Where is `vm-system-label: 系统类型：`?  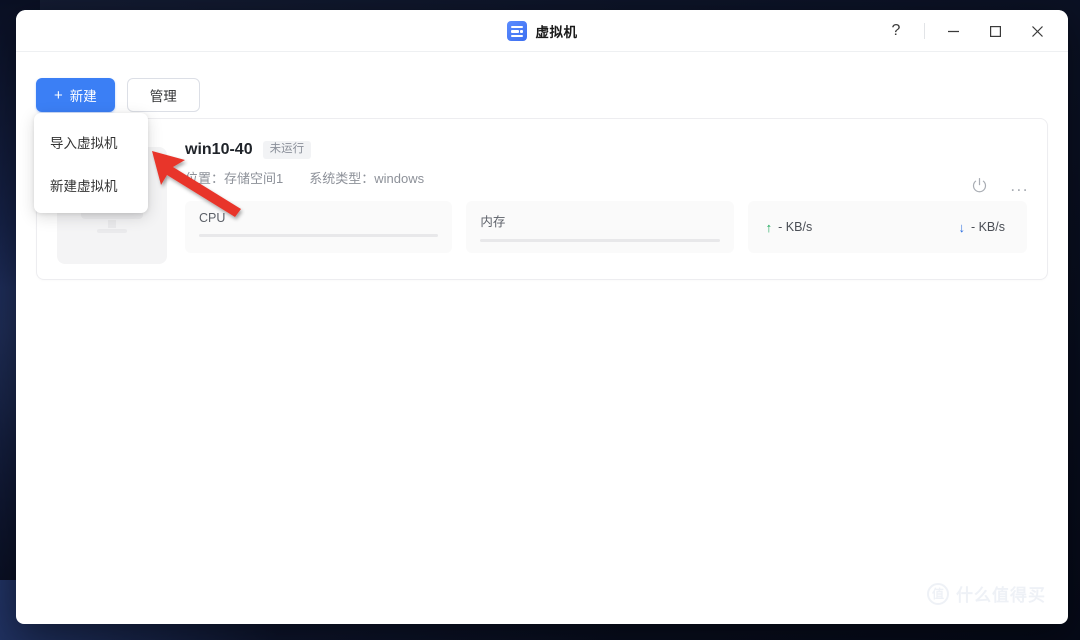 vm-system-label: 系统类型： is located at coordinates (342, 178).